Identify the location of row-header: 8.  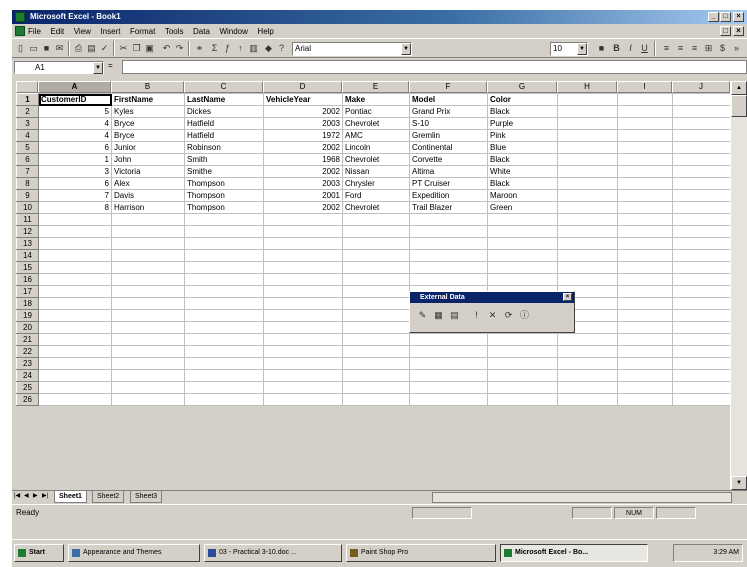
(27, 183).